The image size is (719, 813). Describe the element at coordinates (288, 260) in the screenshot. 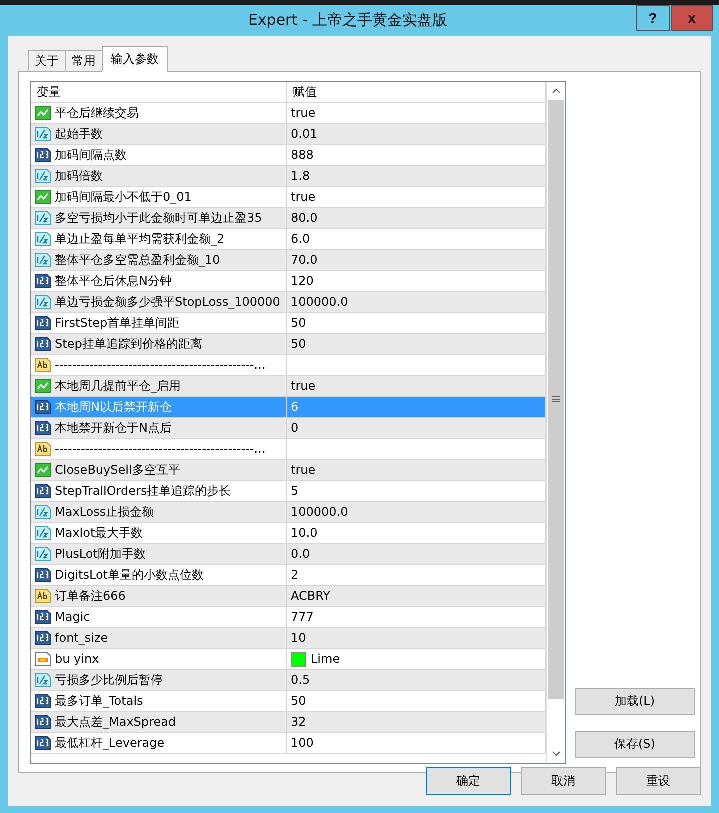

I see `parameter-row: 整体平仓多空需总盈利金额_10 70.0` at that location.